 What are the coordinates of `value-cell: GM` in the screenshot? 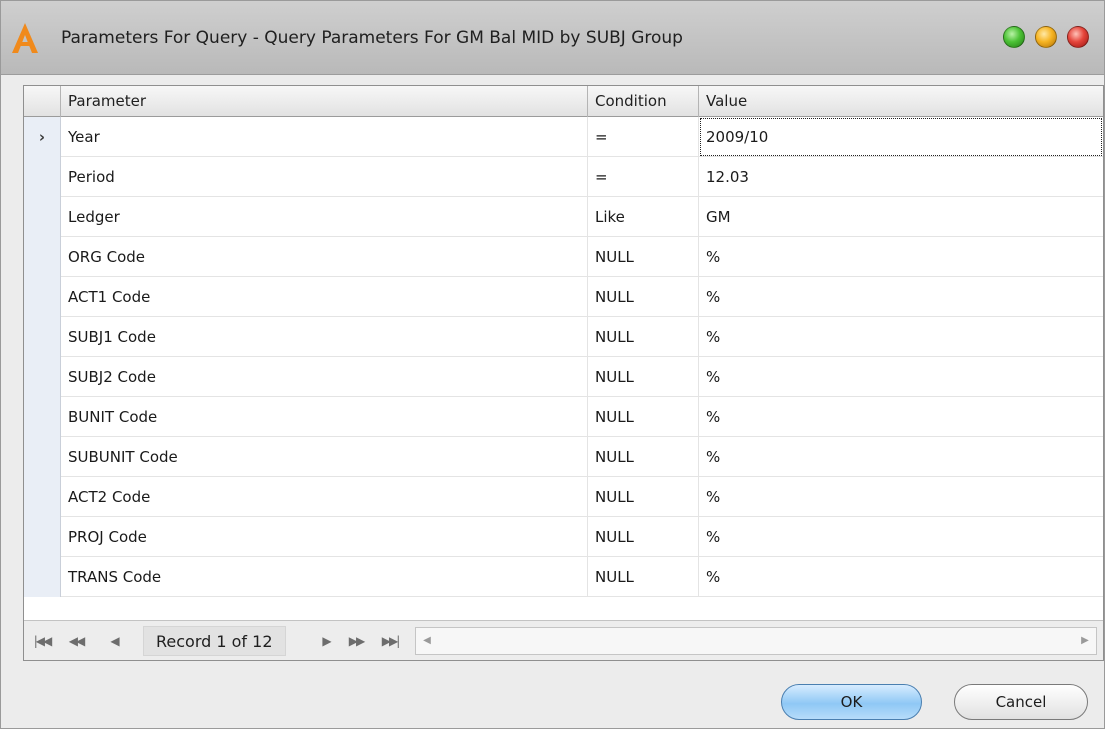 It's located at (901, 217).